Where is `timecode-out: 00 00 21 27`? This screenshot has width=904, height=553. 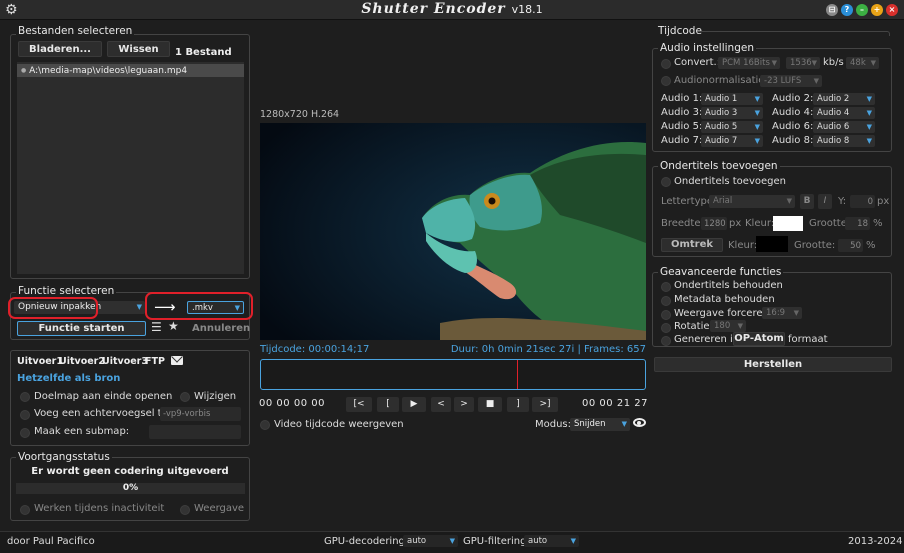 timecode-out: 00 00 21 27 is located at coordinates (615, 403).